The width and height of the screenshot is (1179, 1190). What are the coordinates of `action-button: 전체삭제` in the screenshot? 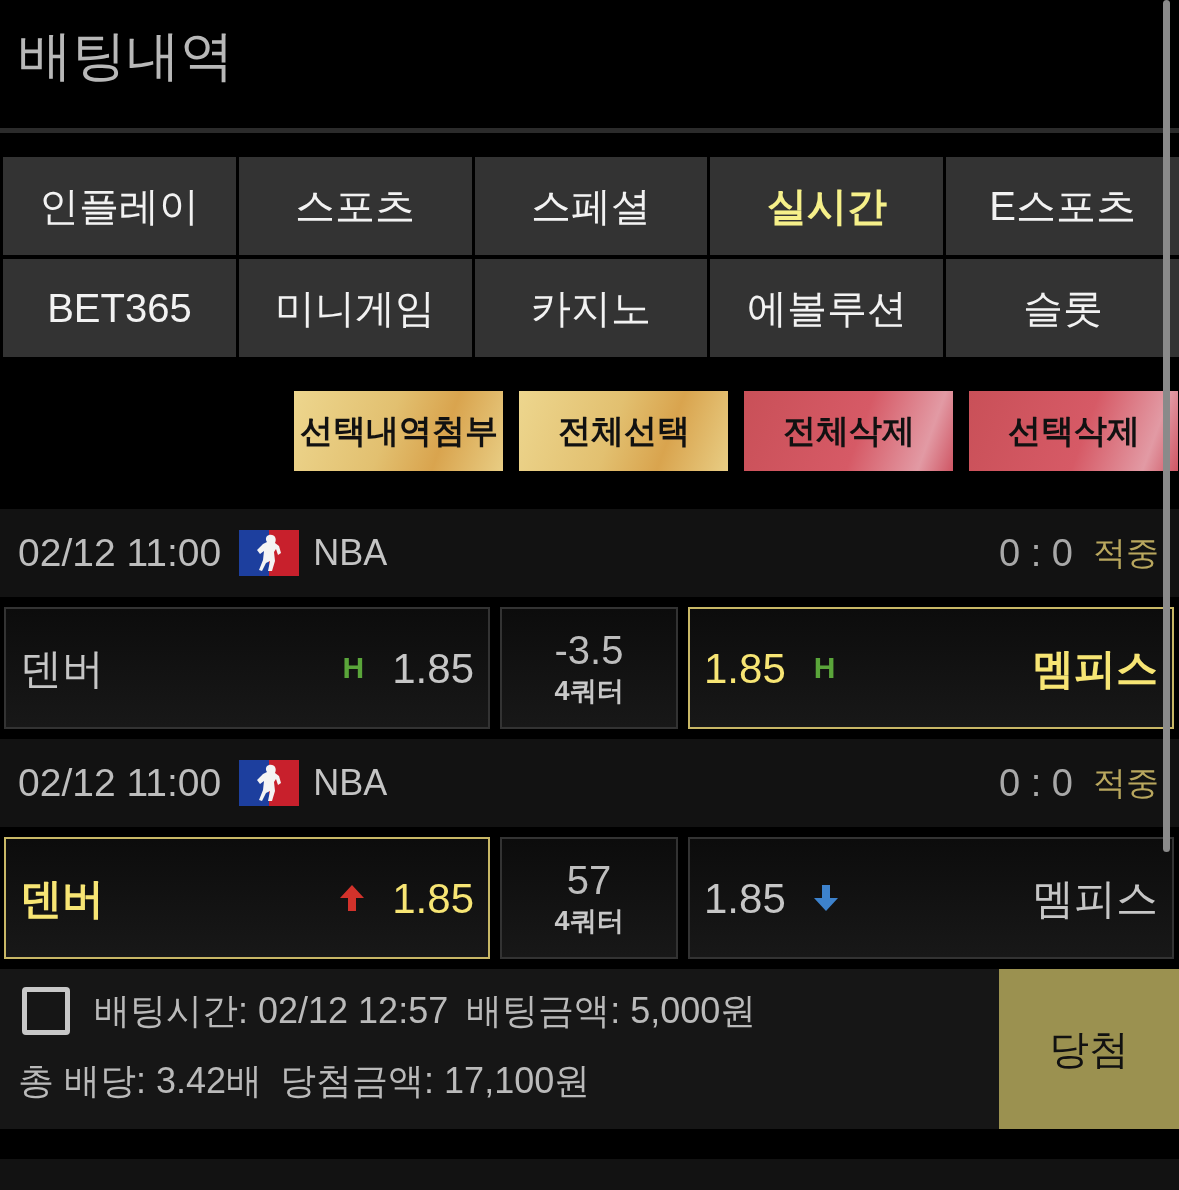 It's located at (848, 431).